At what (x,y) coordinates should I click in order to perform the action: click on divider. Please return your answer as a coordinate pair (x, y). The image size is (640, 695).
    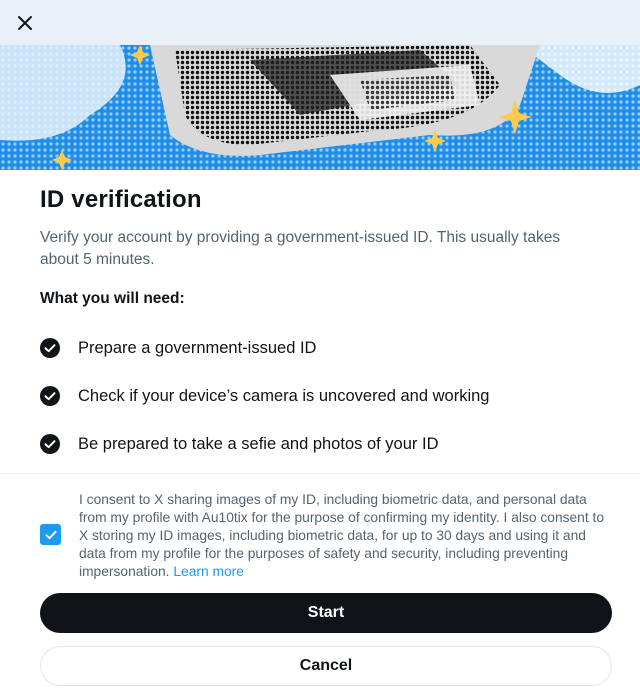
    Looking at the image, I should click on (320, 473).